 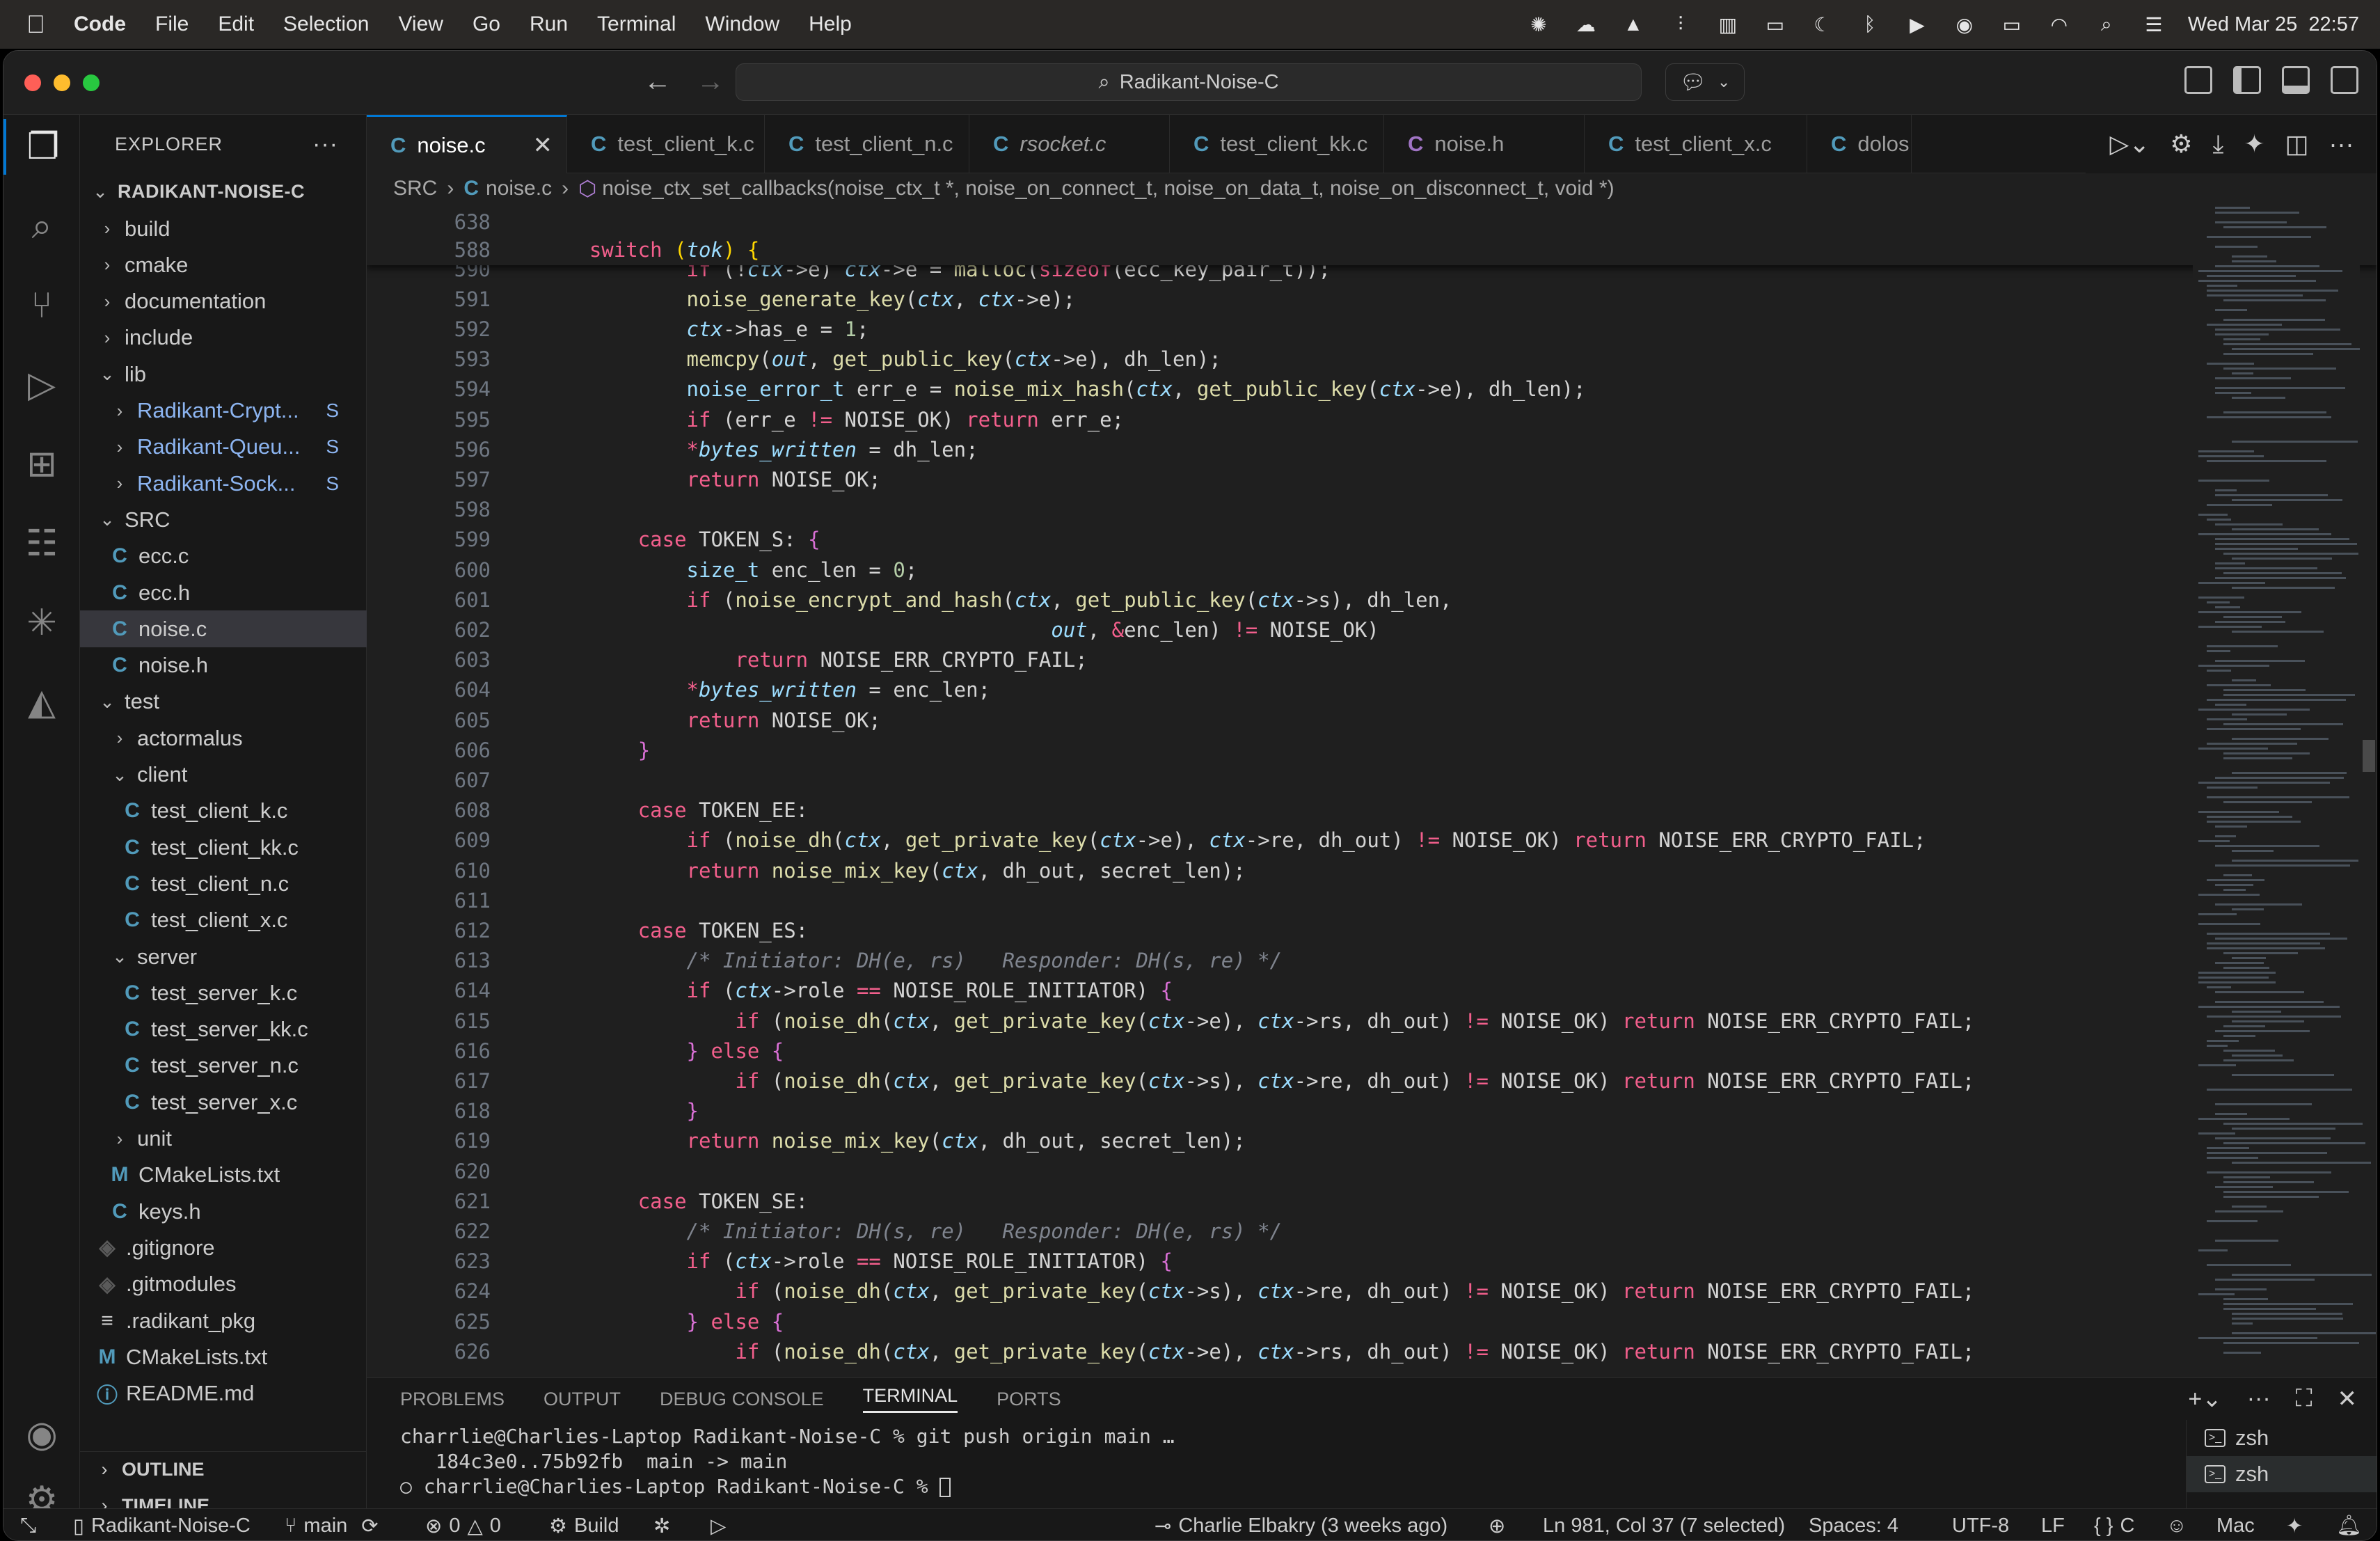 What do you see at coordinates (2296, 80) in the screenshot?
I see `toggle-panel-icon` at bounding box center [2296, 80].